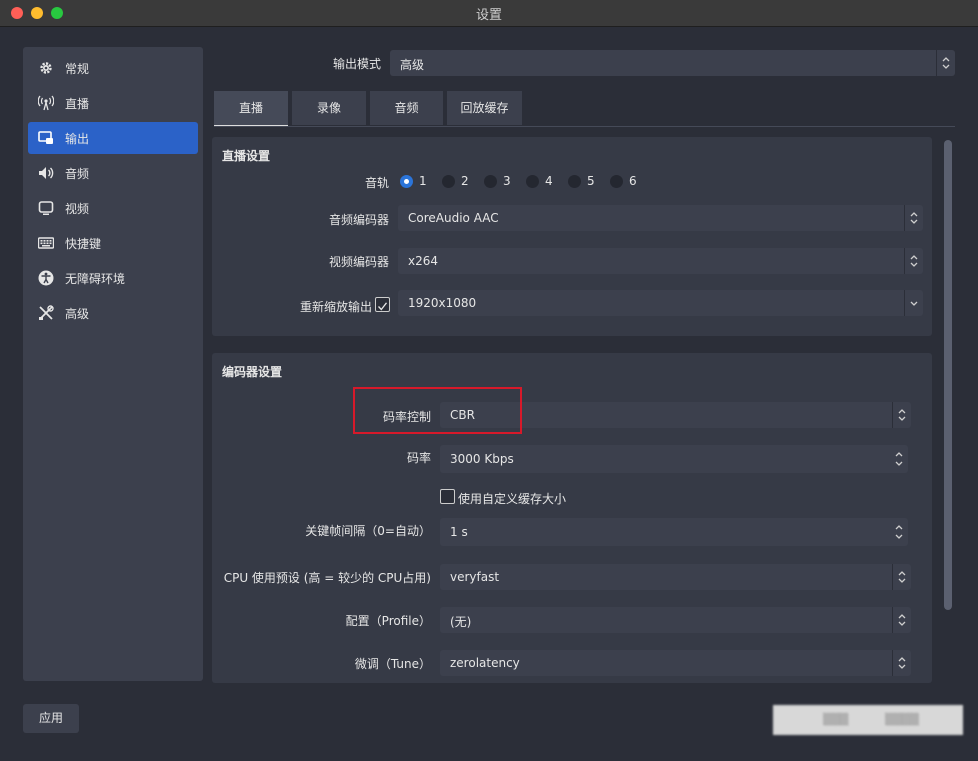  What do you see at coordinates (113, 173) in the screenshot?
I see `sidebar-item-audio: 音频` at bounding box center [113, 173].